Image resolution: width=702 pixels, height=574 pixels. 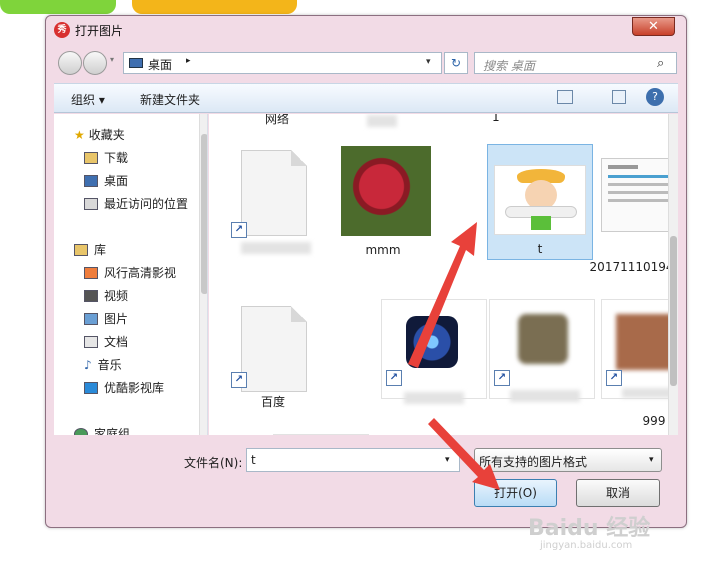 I want to click on baidu-watermark-url: jingyan.baidu.com, so click(x=586, y=545).